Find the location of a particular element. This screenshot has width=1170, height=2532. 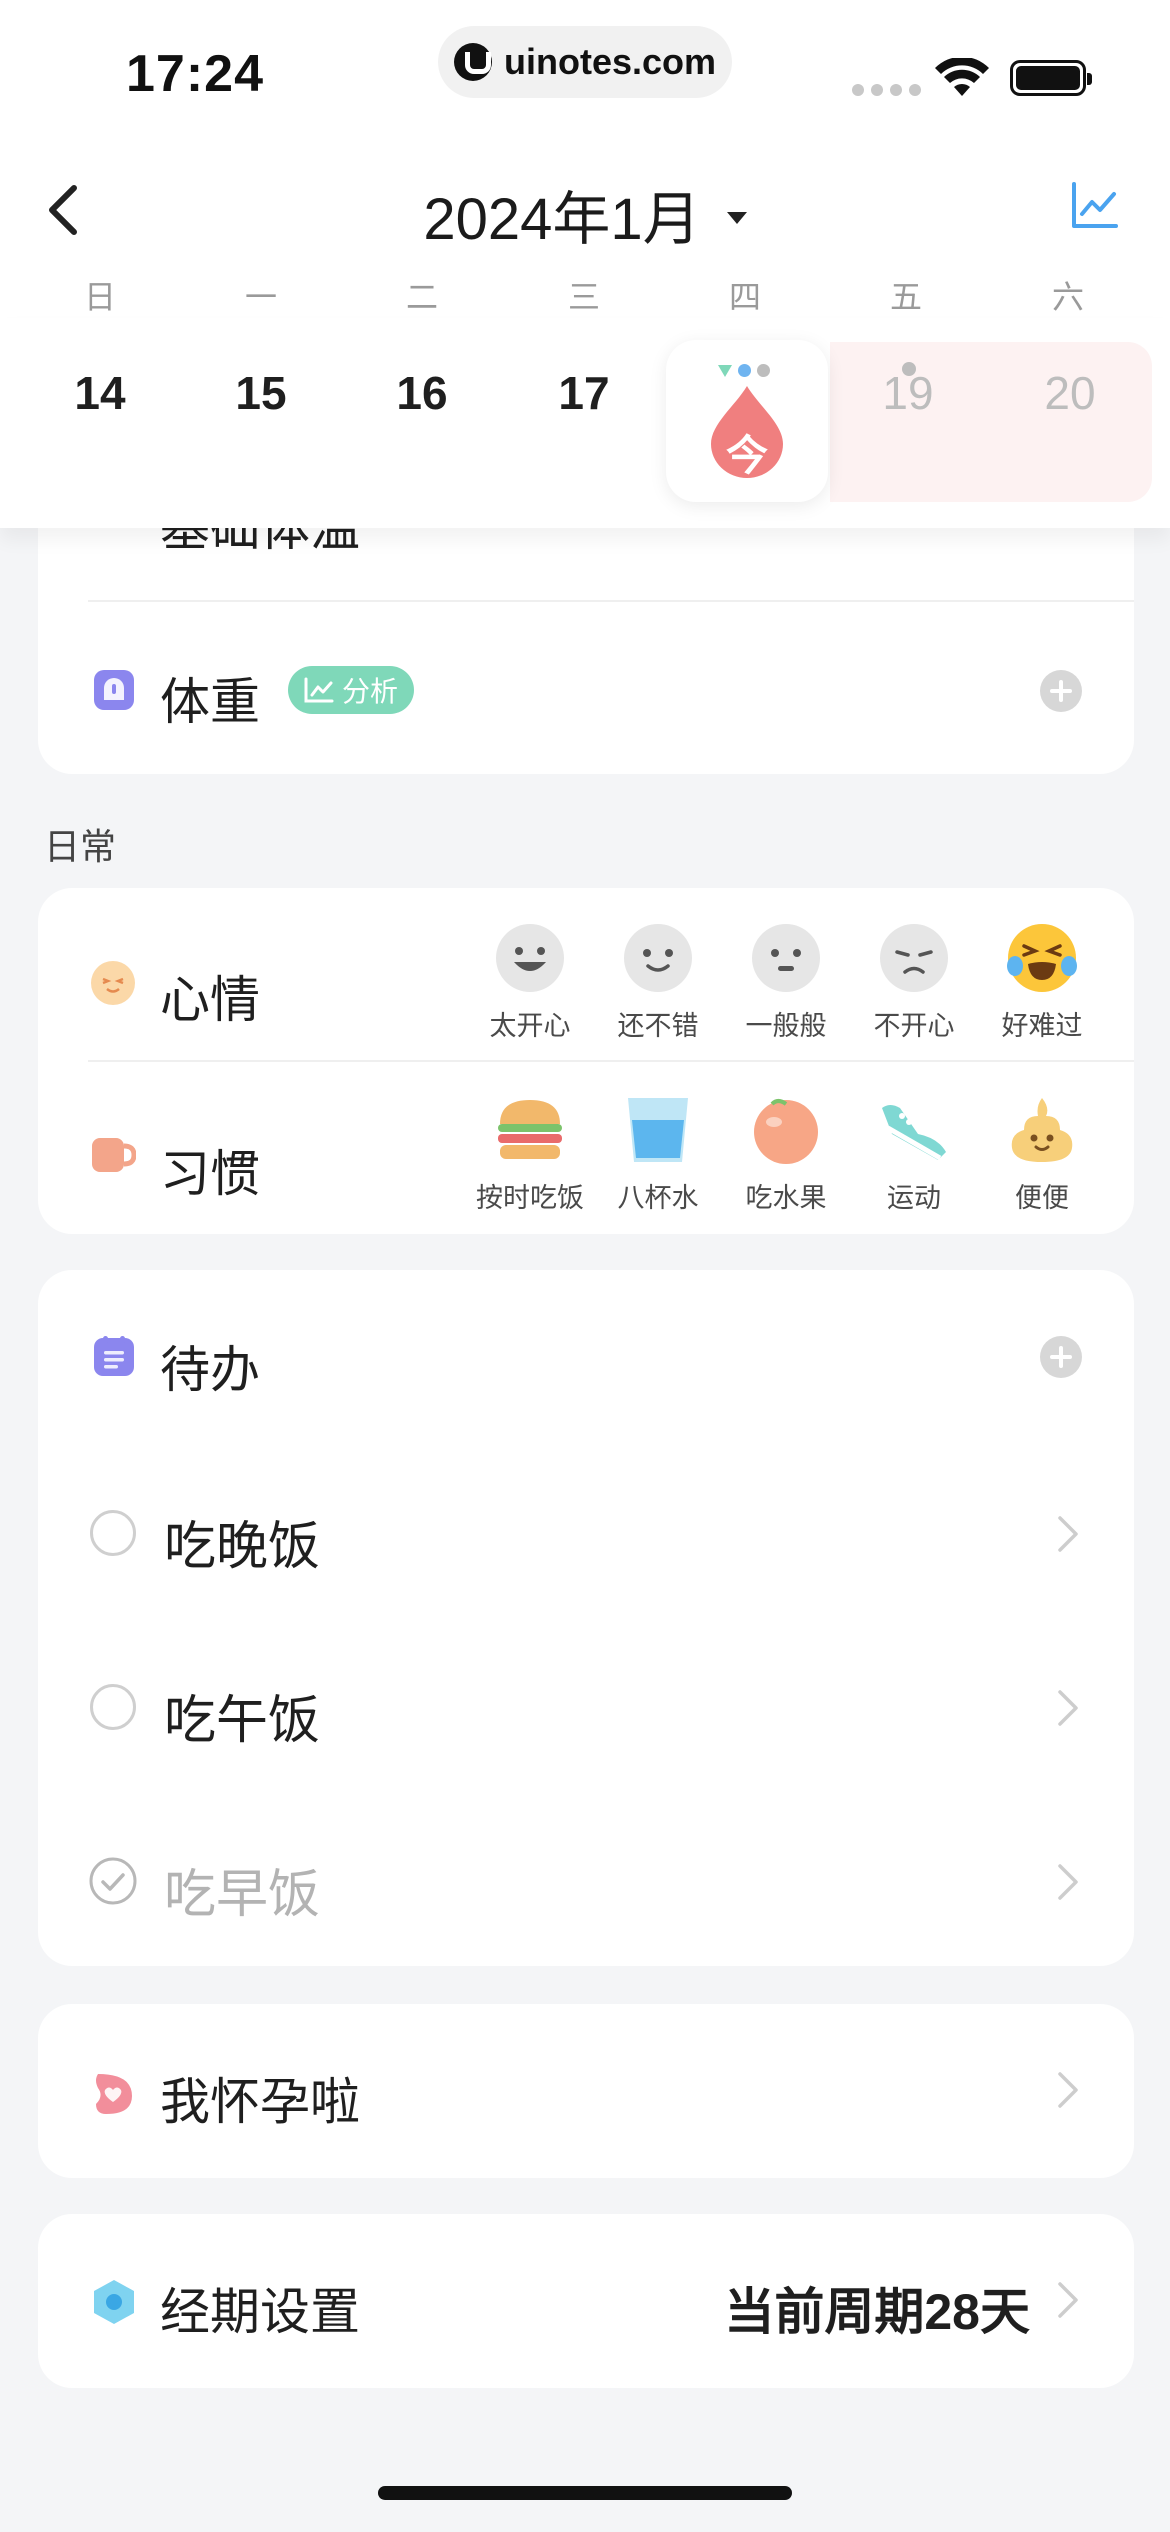

habit-row: 习惯 按时吃饭 八杯水 吃水果 运动 便便 is located at coordinates (586, 1153).